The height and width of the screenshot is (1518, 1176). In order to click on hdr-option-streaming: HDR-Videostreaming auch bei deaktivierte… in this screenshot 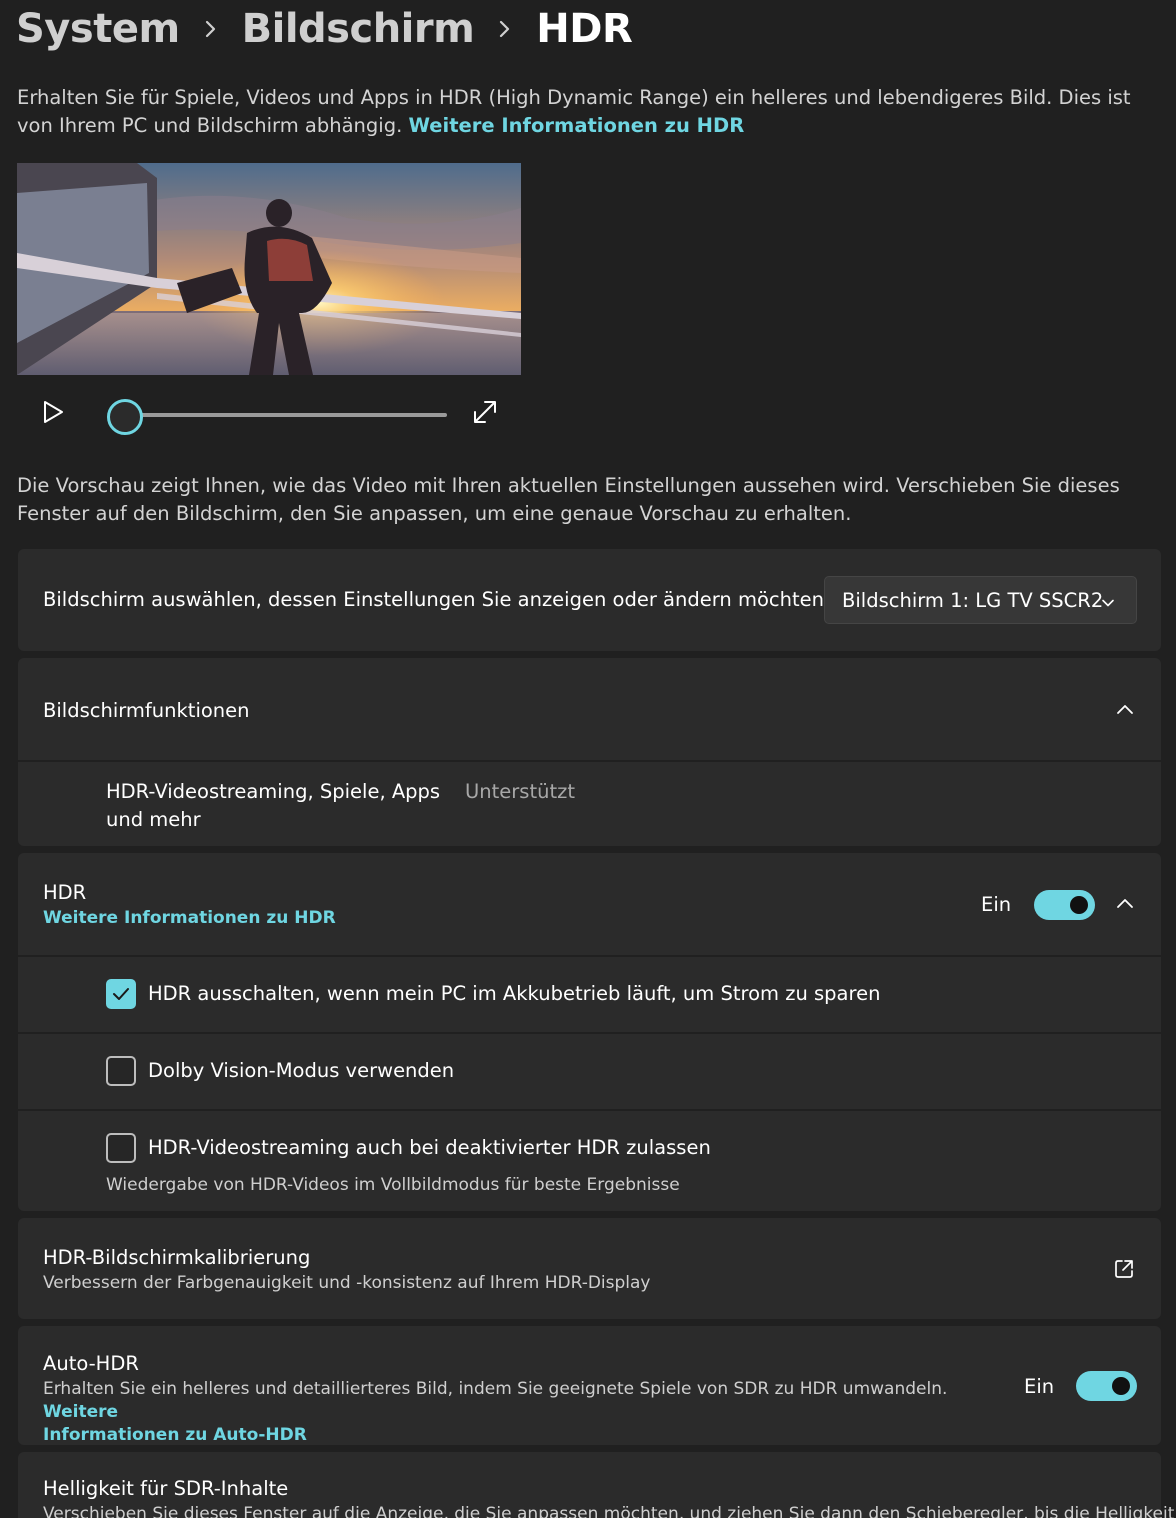, I will do `click(589, 1161)`.